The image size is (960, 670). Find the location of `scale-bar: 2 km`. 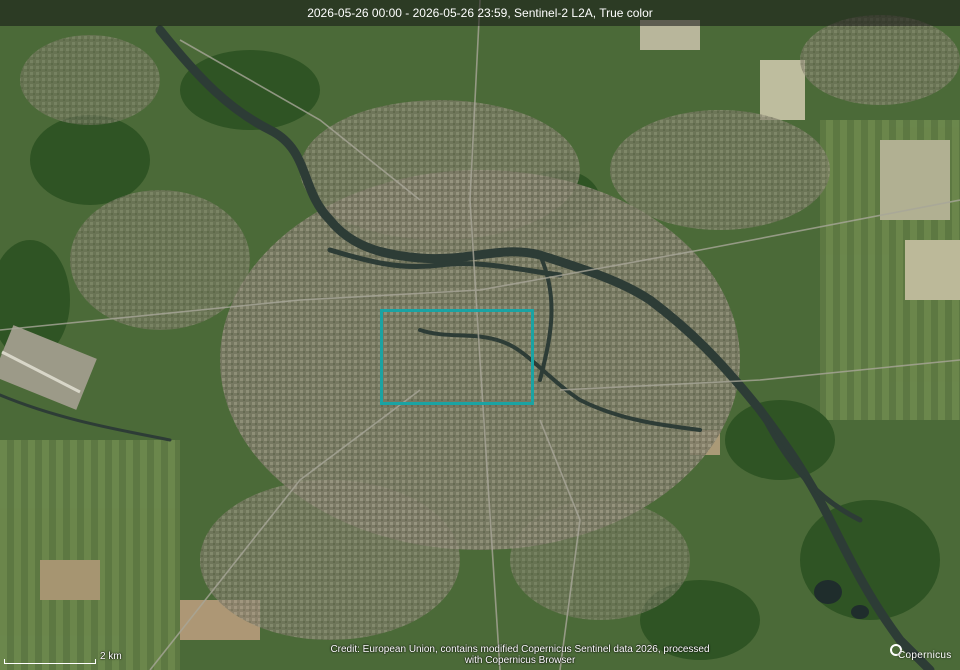

scale-bar: 2 km is located at coordinates (66, 655).